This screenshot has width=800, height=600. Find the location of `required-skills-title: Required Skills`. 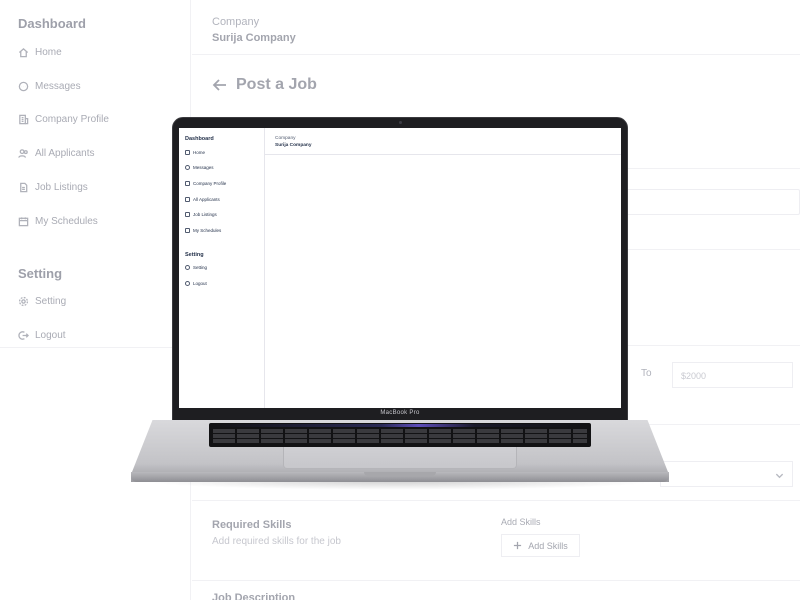

required-skills-title: Required Skills is located at coordinates (252, 525).